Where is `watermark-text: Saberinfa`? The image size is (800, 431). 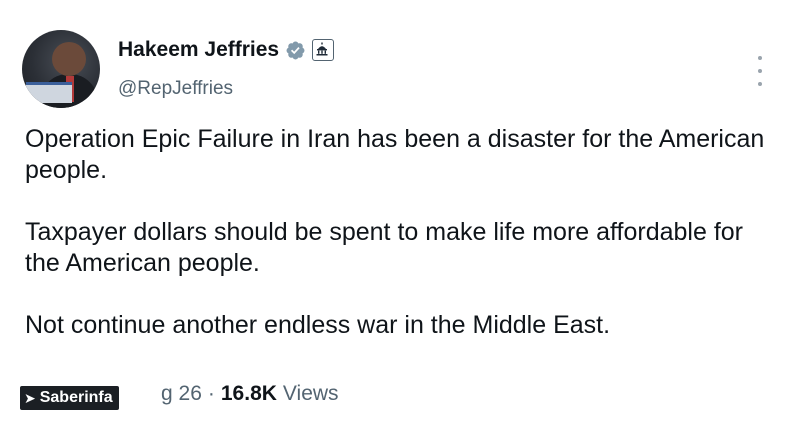 watermark-text: Saberinfa is located at coordinates (76, 397).